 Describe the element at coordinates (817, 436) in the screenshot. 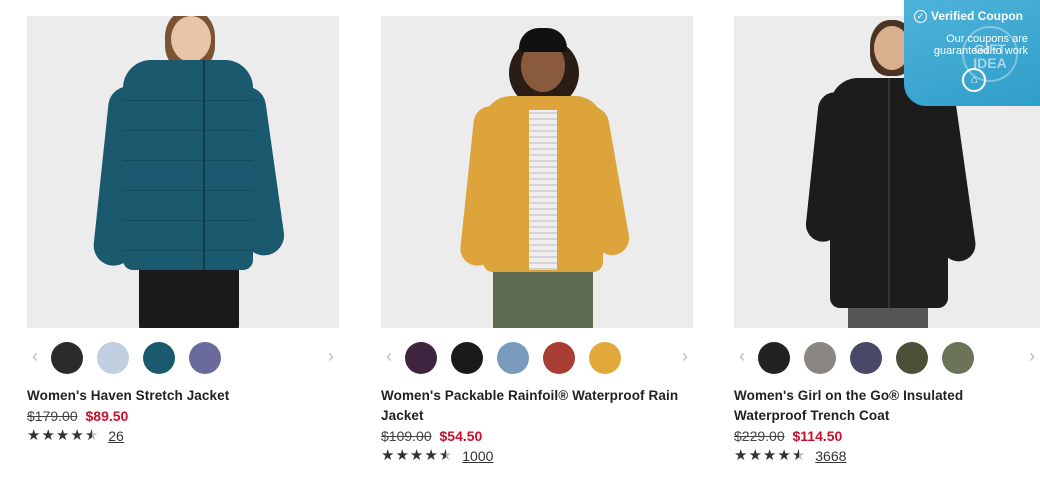

I see `sale-price: $114.50` at that location.